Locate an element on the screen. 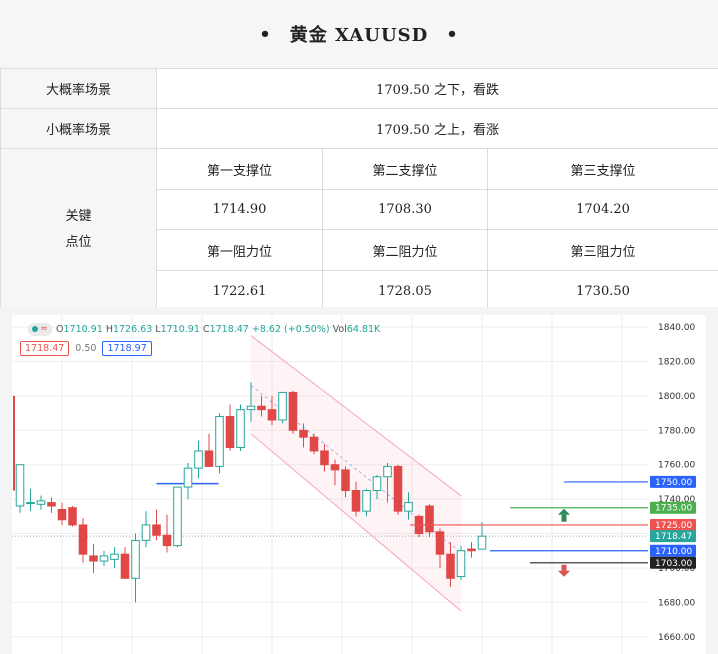  resistance-3-value: 1730.50 is located at coordinates (602, 291).